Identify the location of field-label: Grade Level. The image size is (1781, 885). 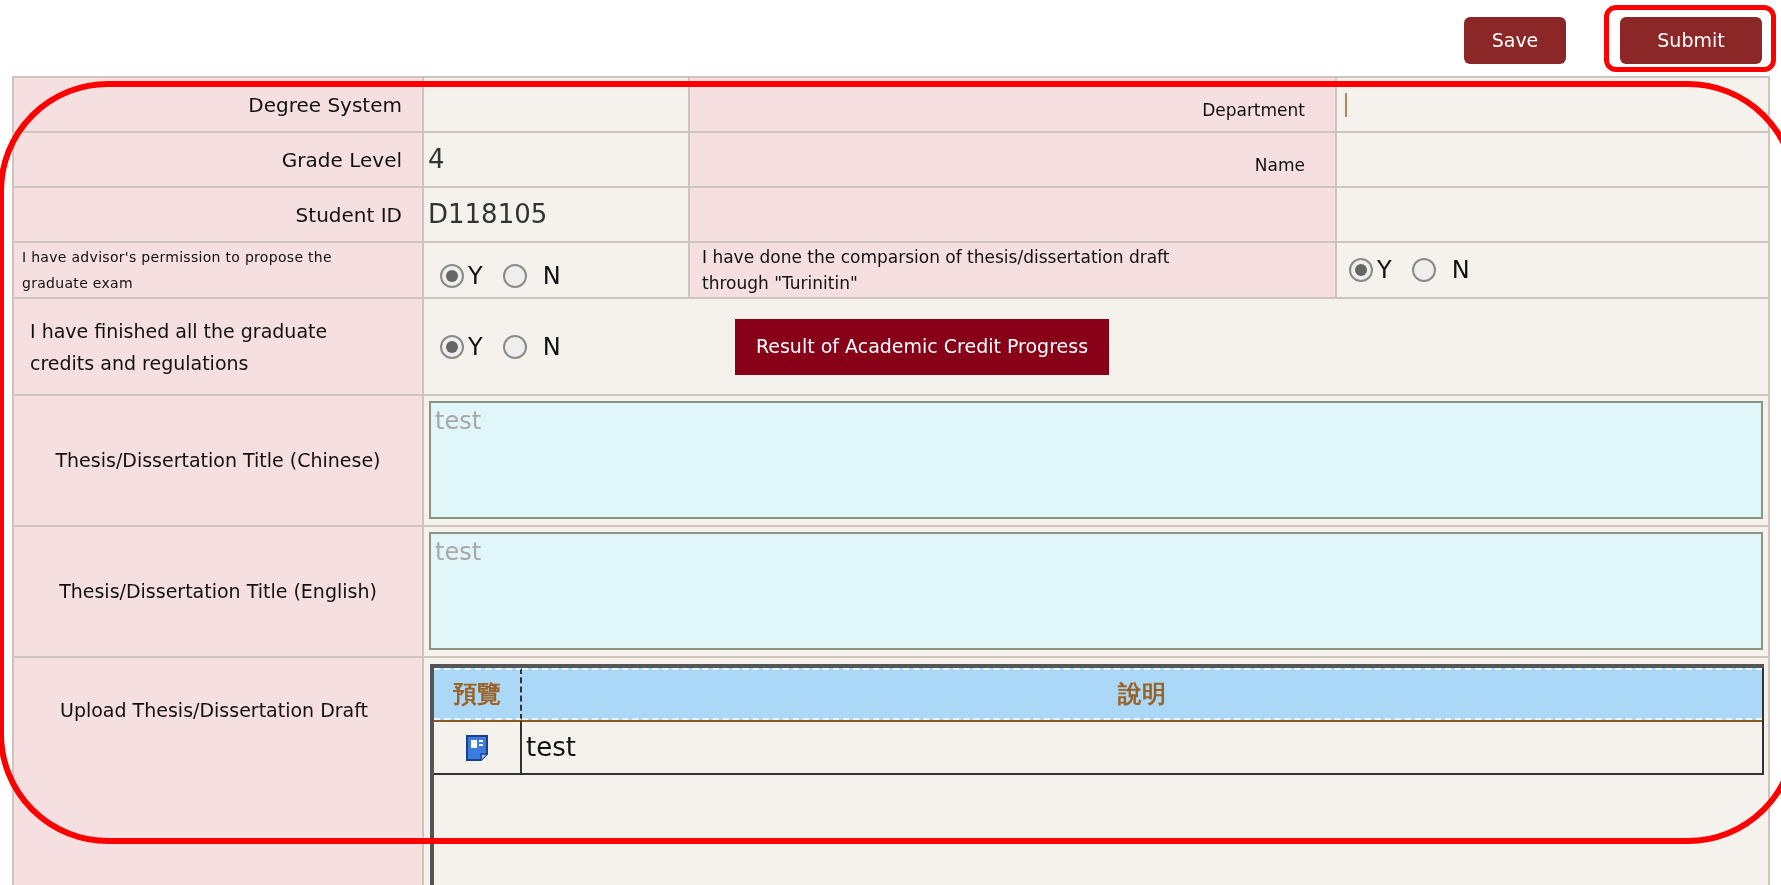
(341, 160).